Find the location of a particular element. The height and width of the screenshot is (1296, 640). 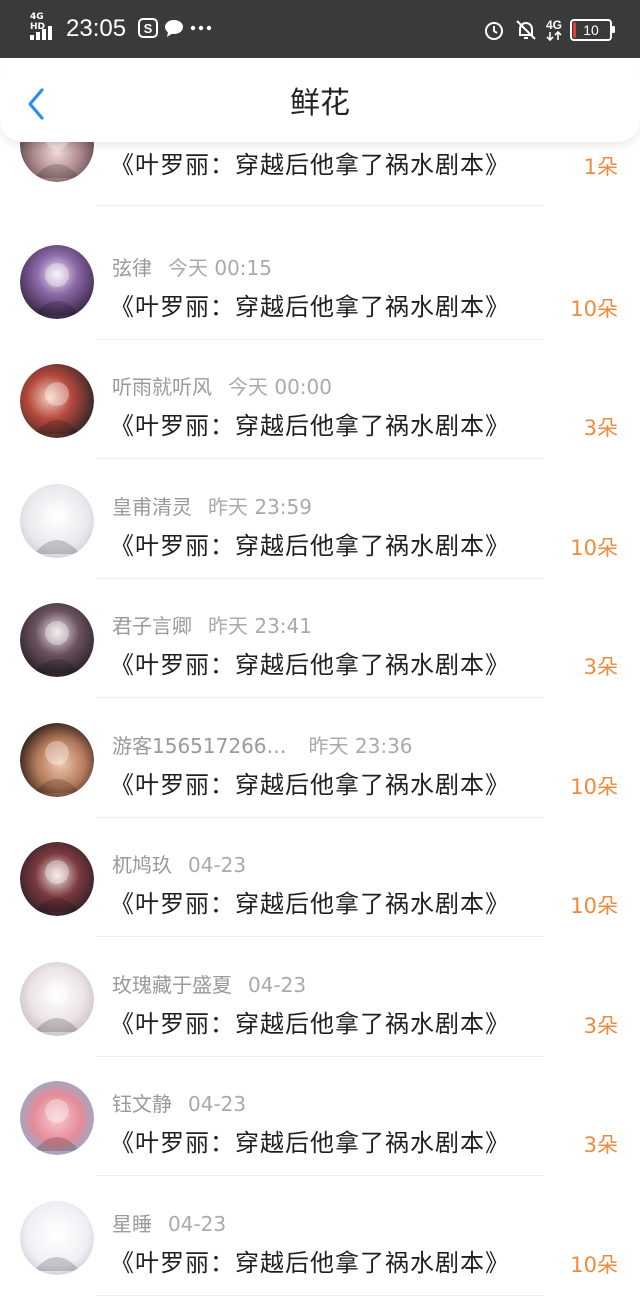

page-title: 鲜花 is located at coordinates (320, 103).